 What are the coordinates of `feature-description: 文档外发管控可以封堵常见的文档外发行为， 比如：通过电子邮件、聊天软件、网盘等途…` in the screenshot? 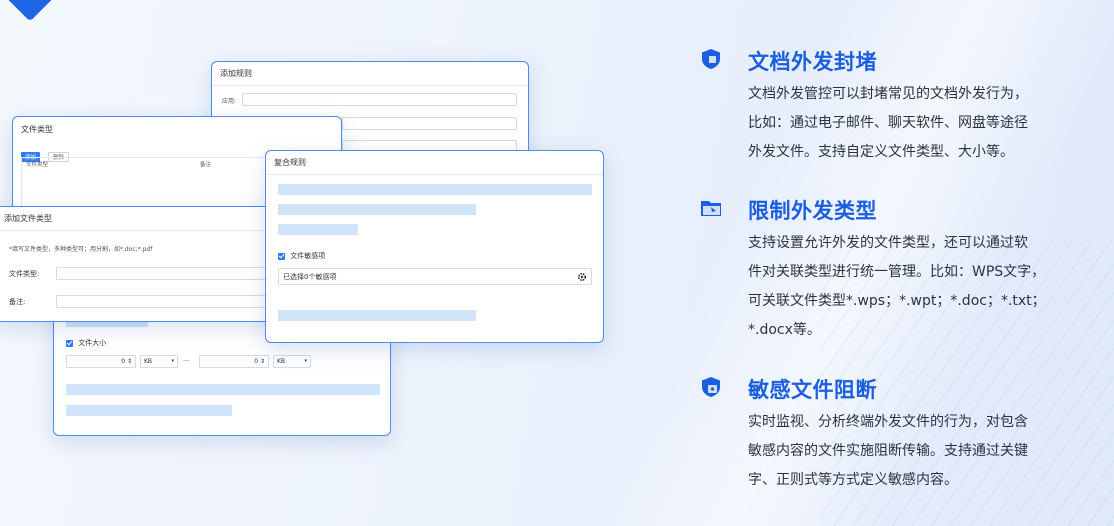 It's located at (928, 123).